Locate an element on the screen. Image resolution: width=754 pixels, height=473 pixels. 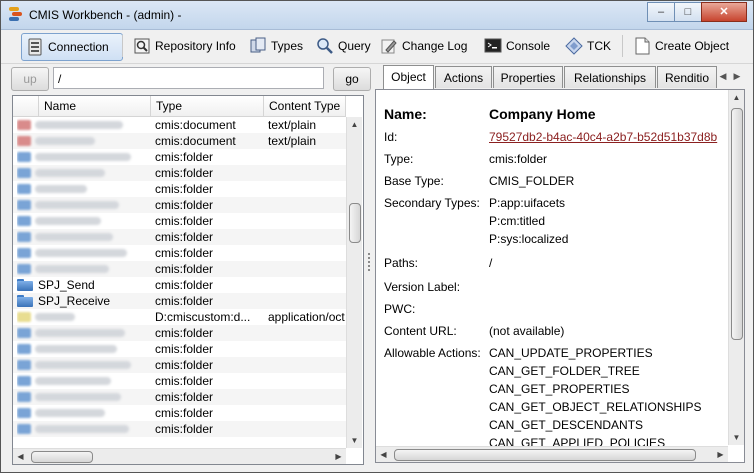
table-vertical-scrollbar: ▲ ▼ is located at coordinates (354, 282).